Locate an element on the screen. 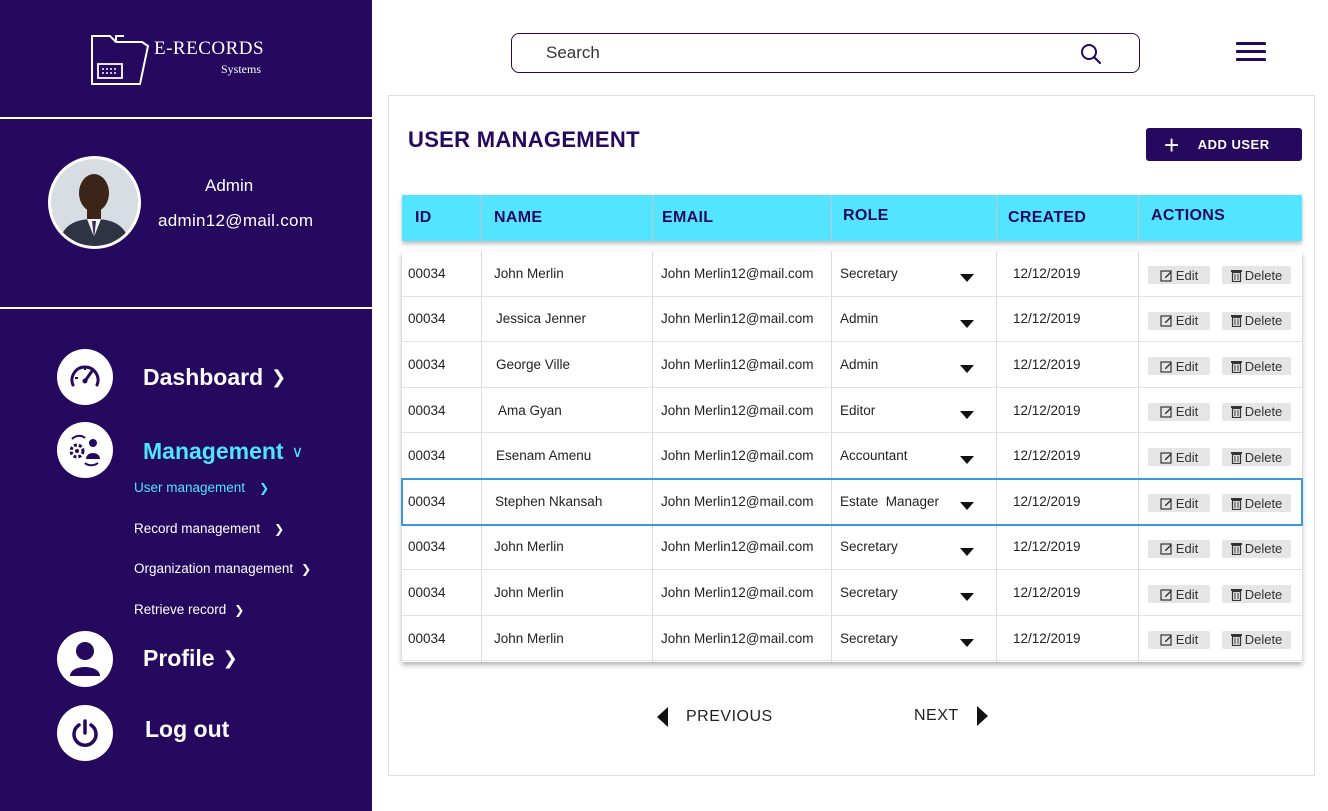 The image size is (1328, 811). profile-icon is located at coordinates (85, 659).